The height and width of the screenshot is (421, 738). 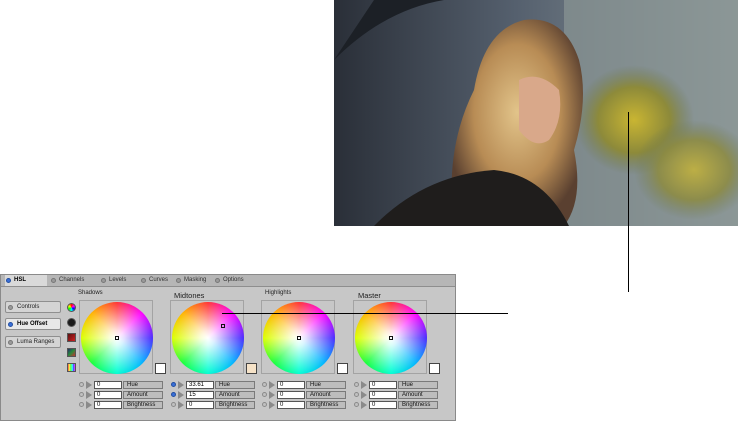 I want to click on highlights-brightness-row: 0 Brightness, so click(x=307, y=405).